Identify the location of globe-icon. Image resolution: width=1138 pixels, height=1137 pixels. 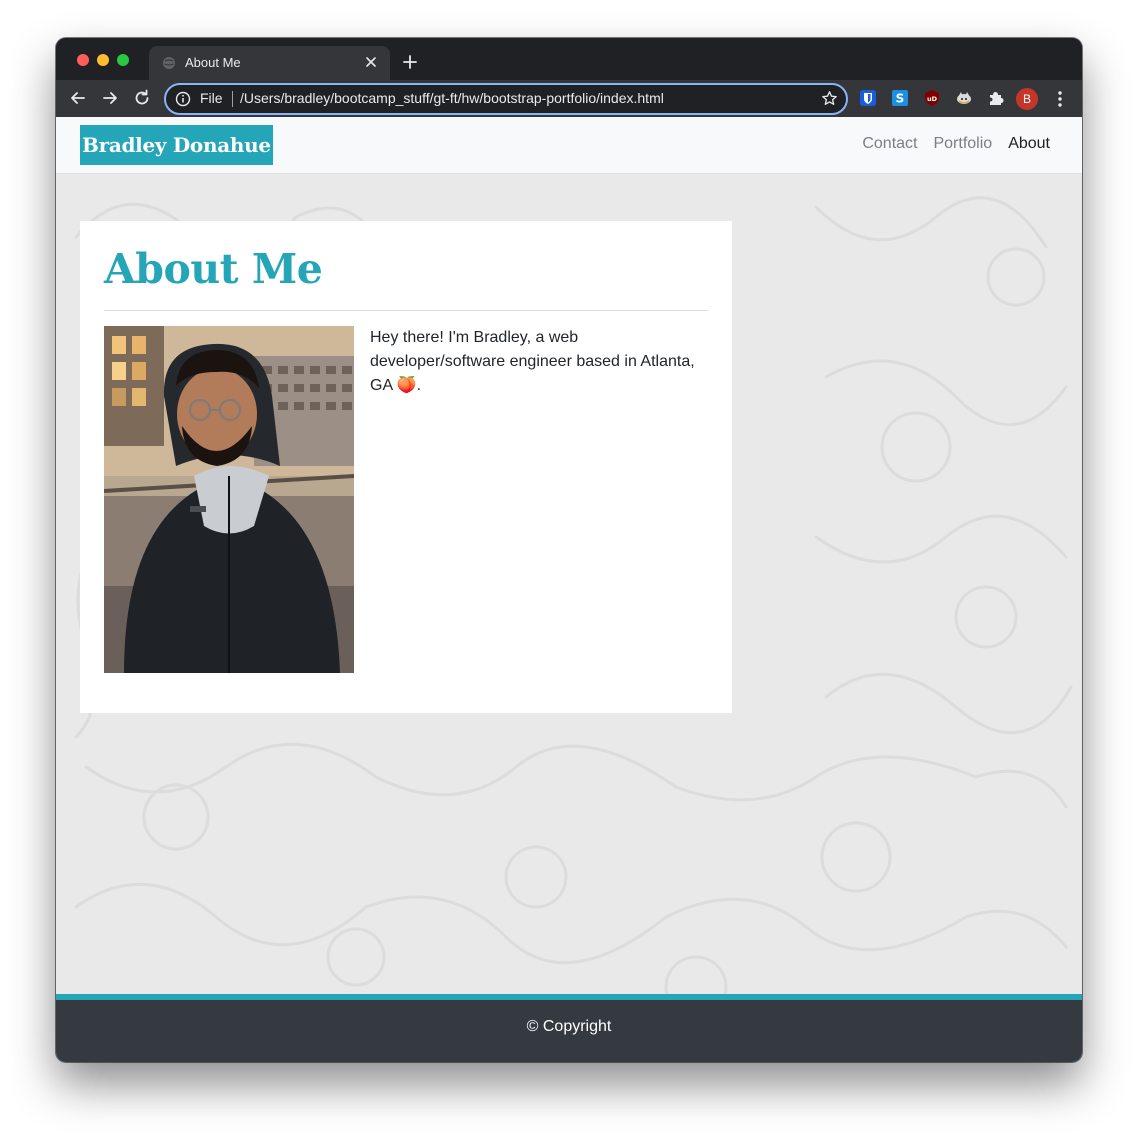
(169, 63).